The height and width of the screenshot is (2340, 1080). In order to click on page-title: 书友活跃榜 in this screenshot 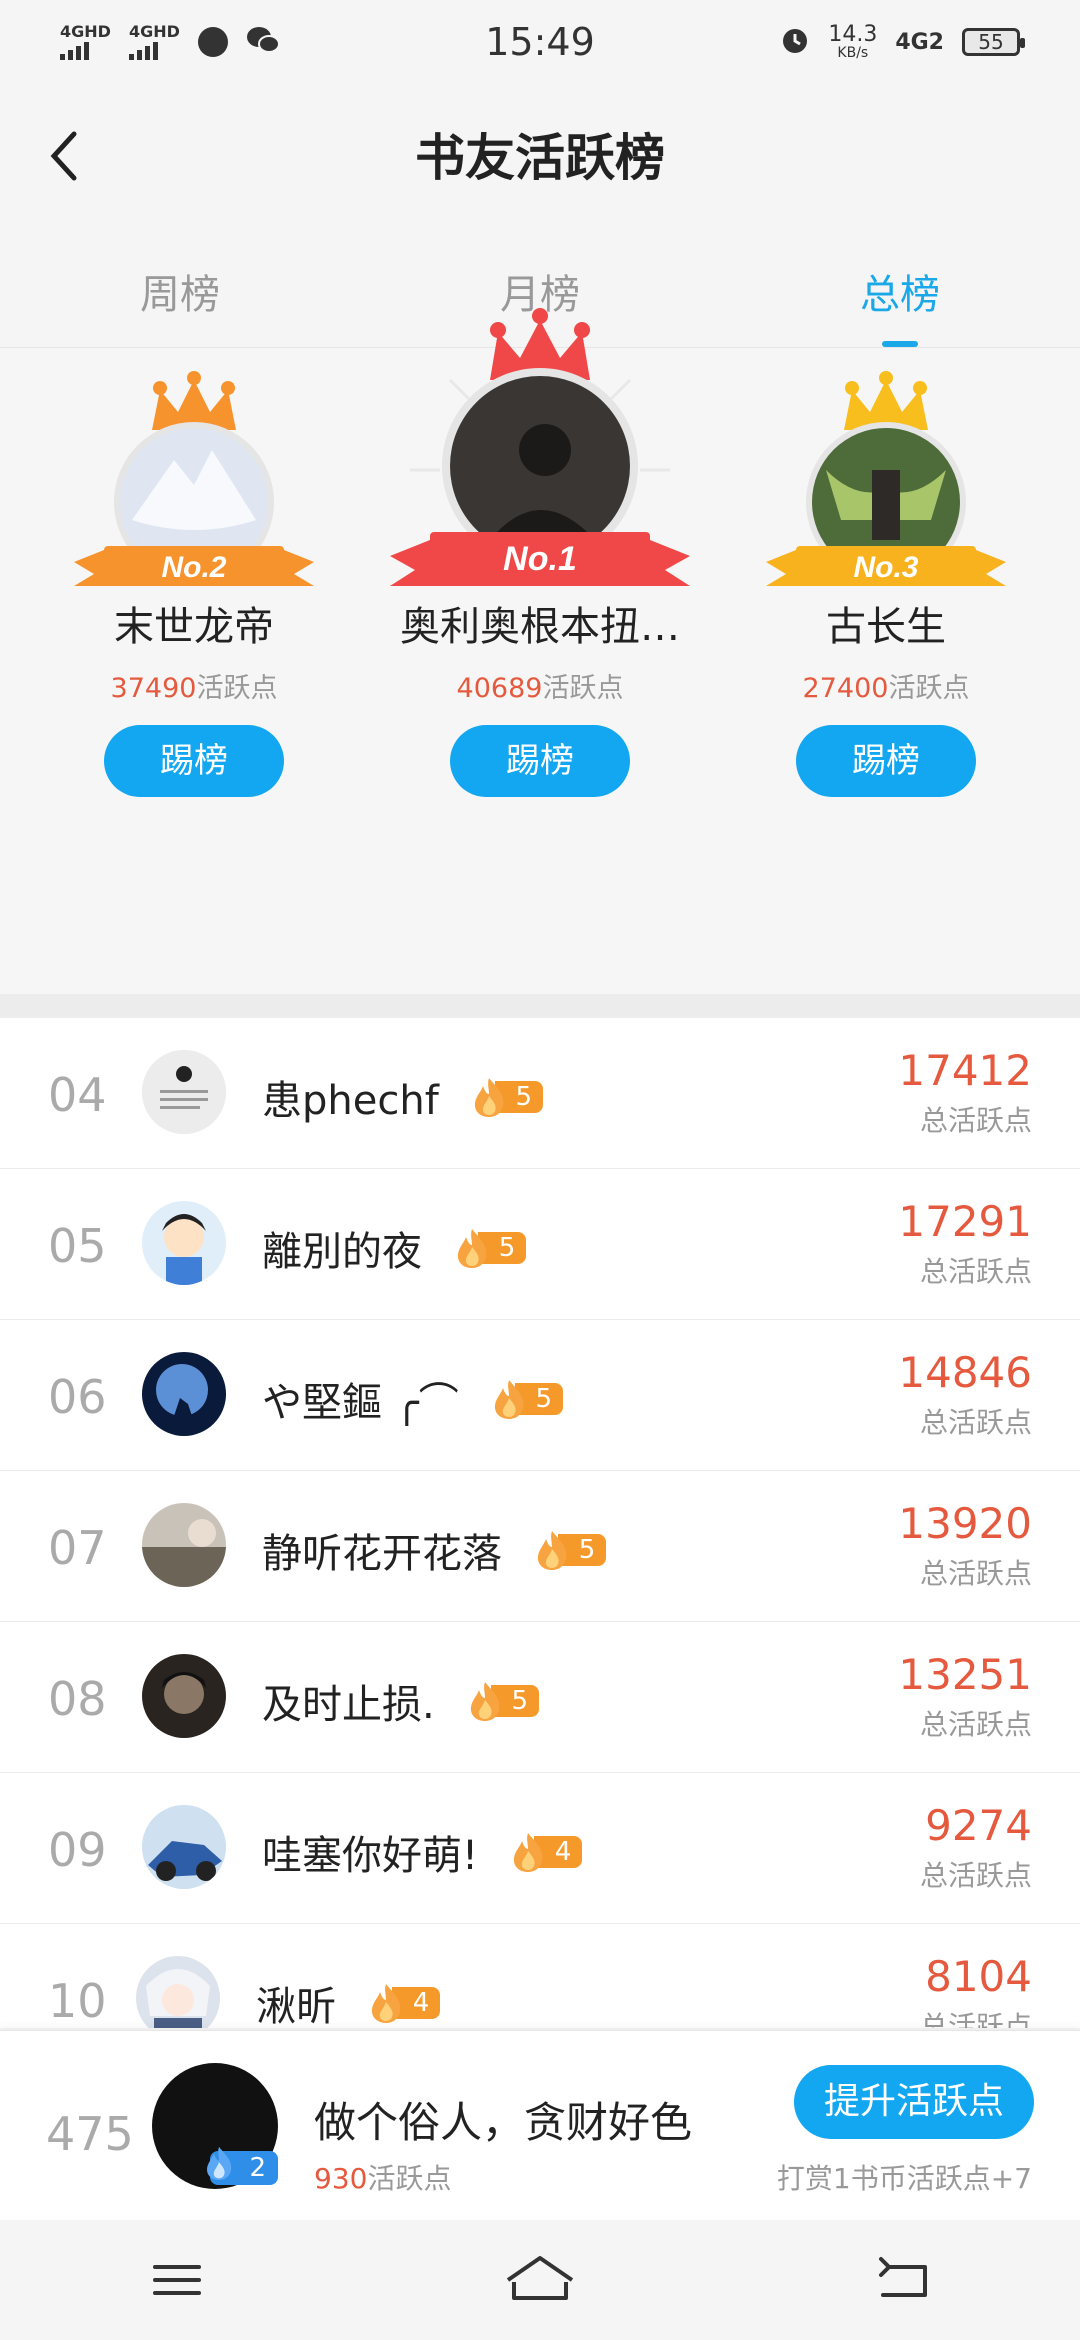, I will do `click(540, 158)`.